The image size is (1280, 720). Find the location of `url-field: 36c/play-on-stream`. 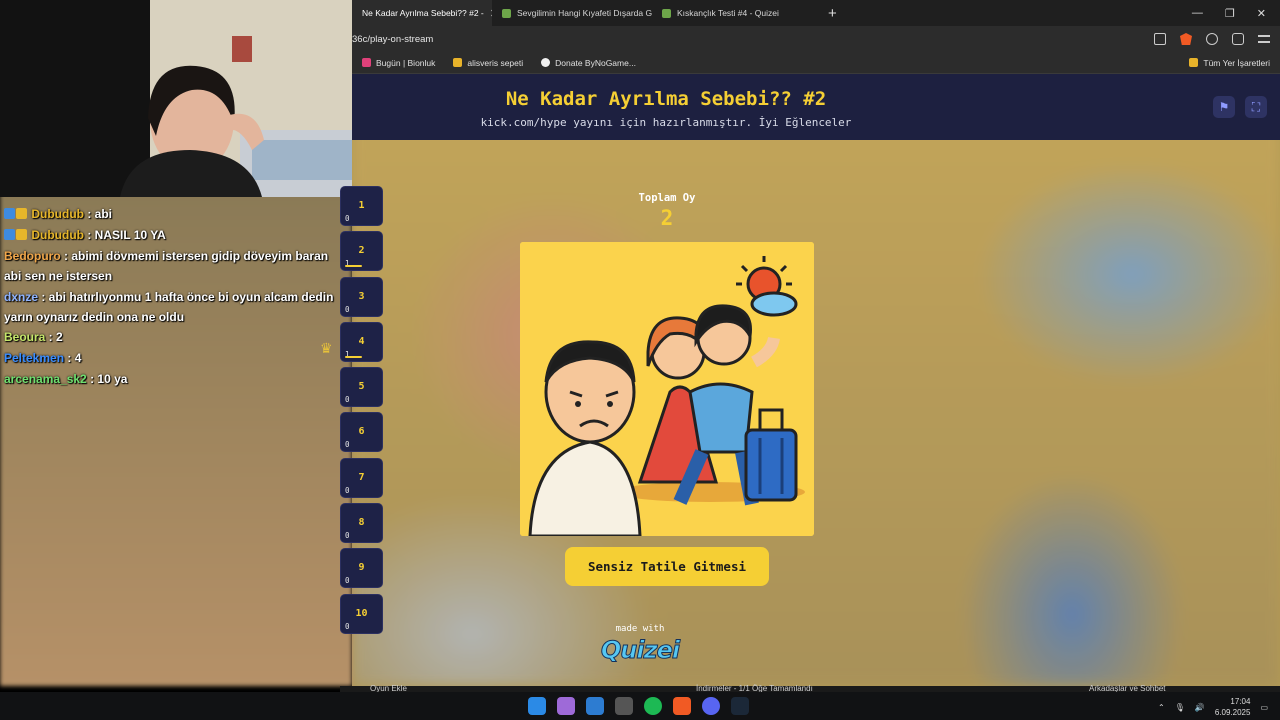

url-field: 36c/play-on-stream is located at coordinates (392, 39).